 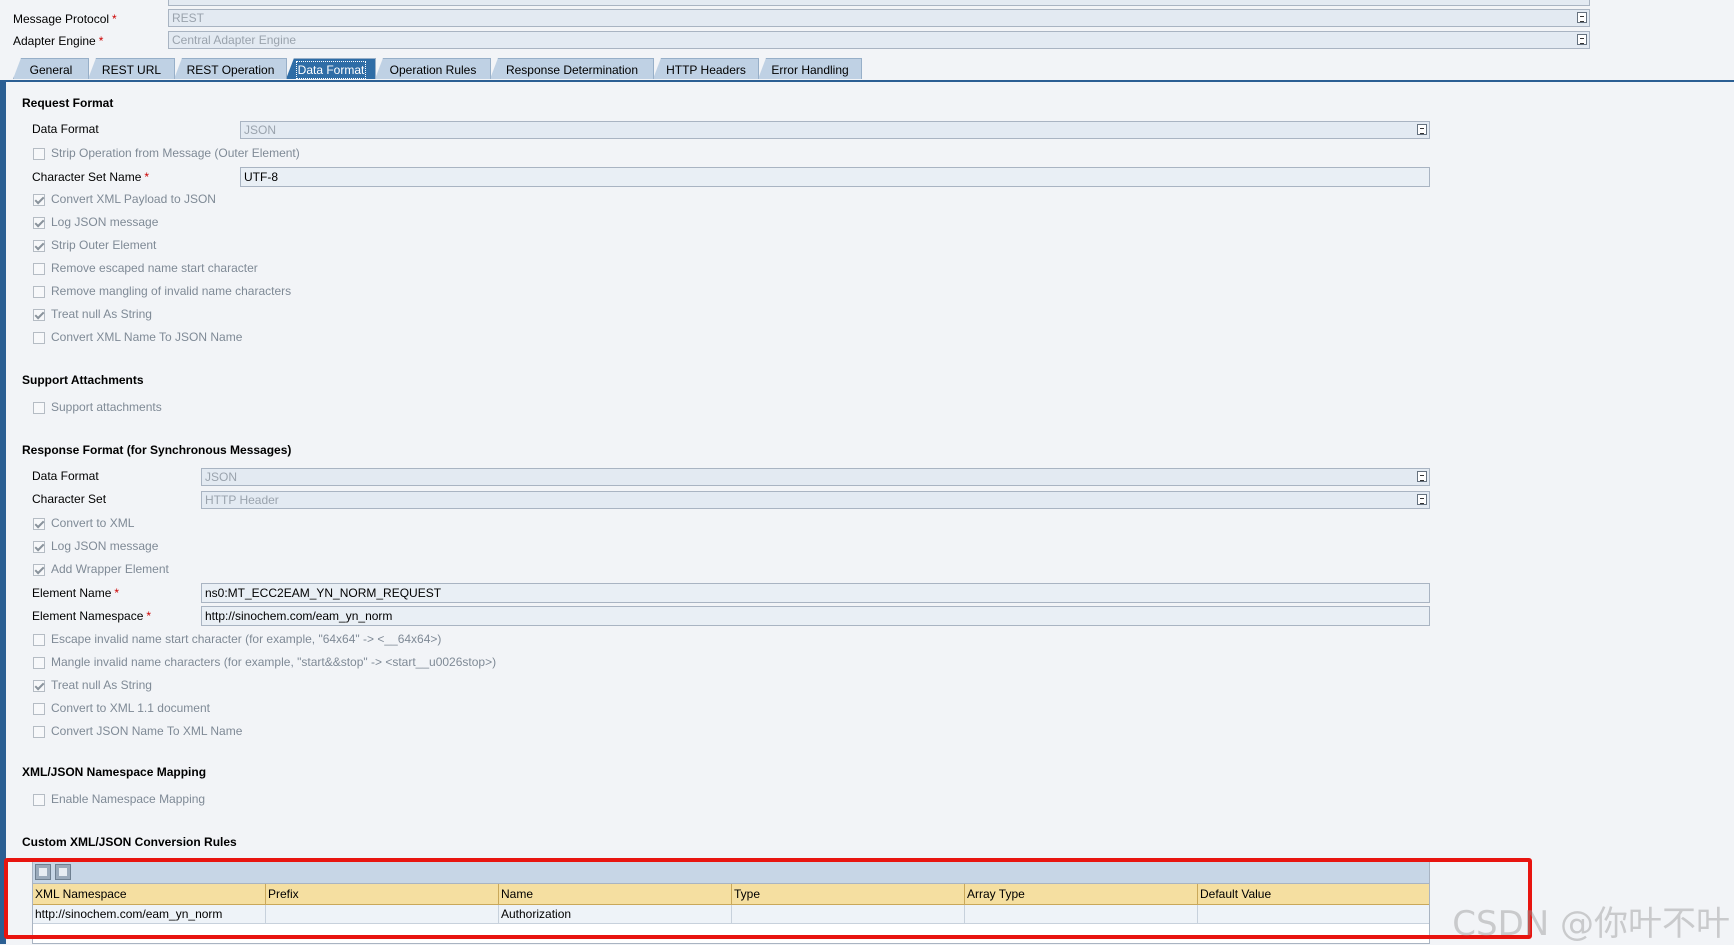 I want to click on watermark: CSDN @你叶不叶, so click(x=1591, y=924).